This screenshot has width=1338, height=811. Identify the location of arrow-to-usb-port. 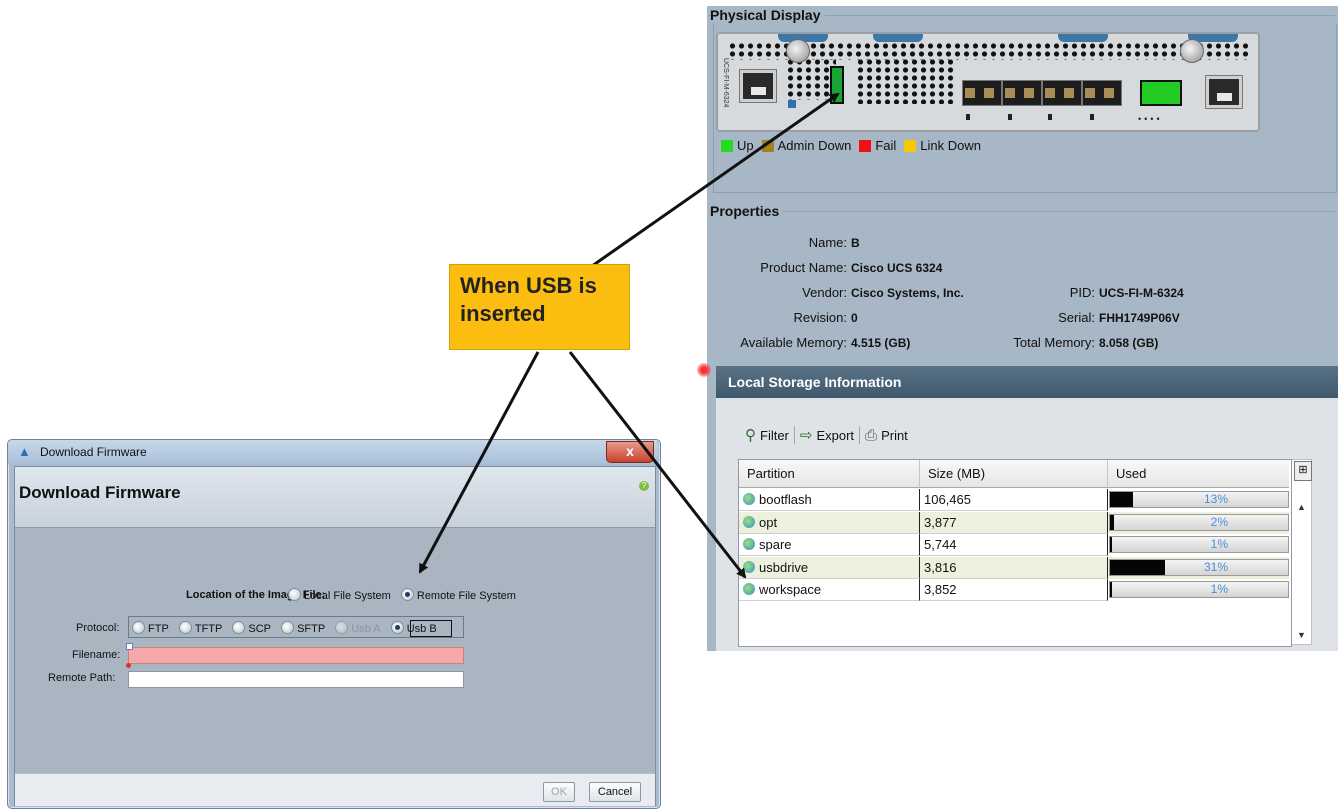
(715, 180).